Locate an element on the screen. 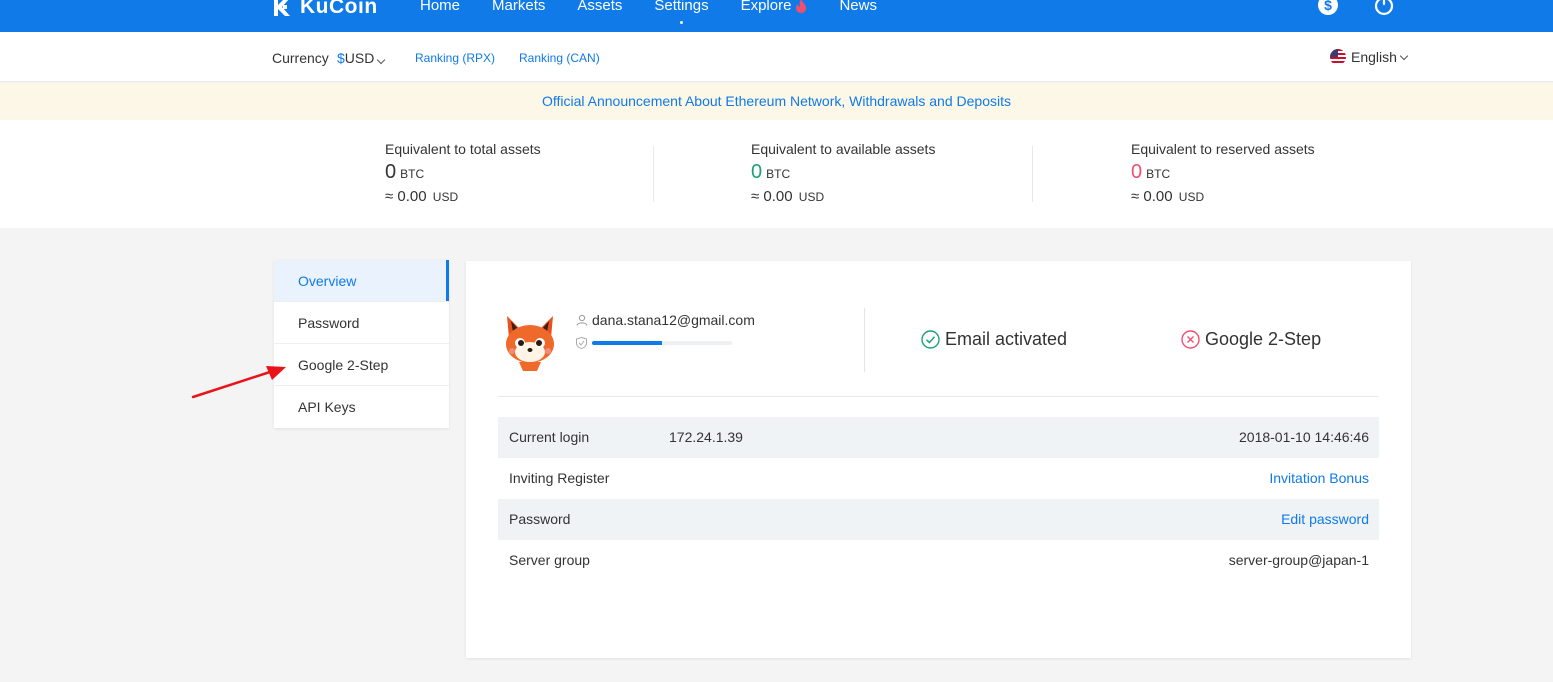 Image resolution: width=1553 pixels, height=682 pixels. table-row-inviting: Inviting Register Invitation Bonus is located at coordinates (938, 478).